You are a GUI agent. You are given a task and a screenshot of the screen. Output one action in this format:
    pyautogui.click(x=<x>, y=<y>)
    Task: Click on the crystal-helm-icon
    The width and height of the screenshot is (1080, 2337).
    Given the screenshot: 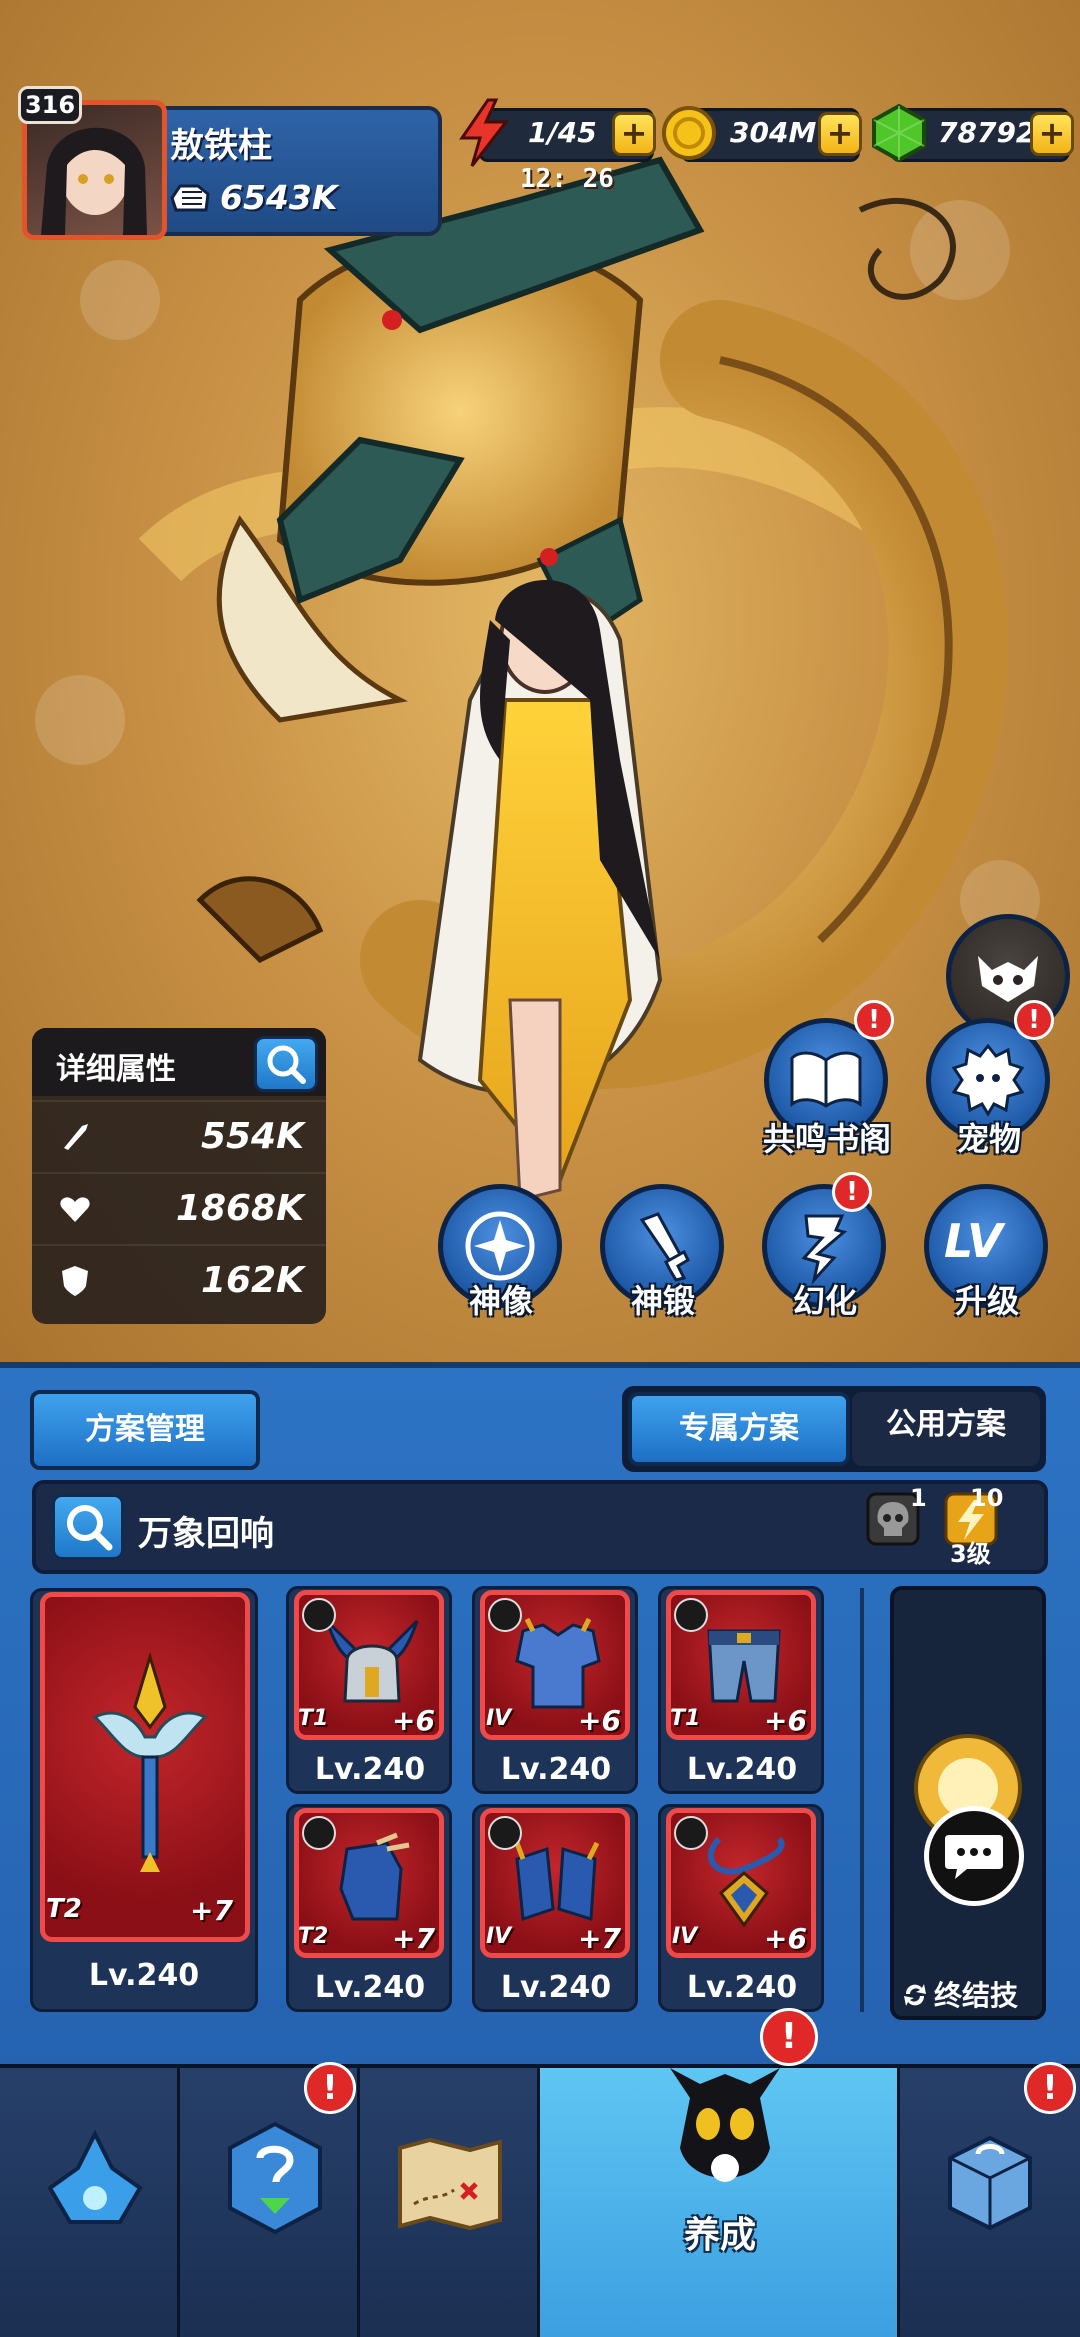 What is the action you would take?
    pyautogui.click(x=95, y=2176)
    